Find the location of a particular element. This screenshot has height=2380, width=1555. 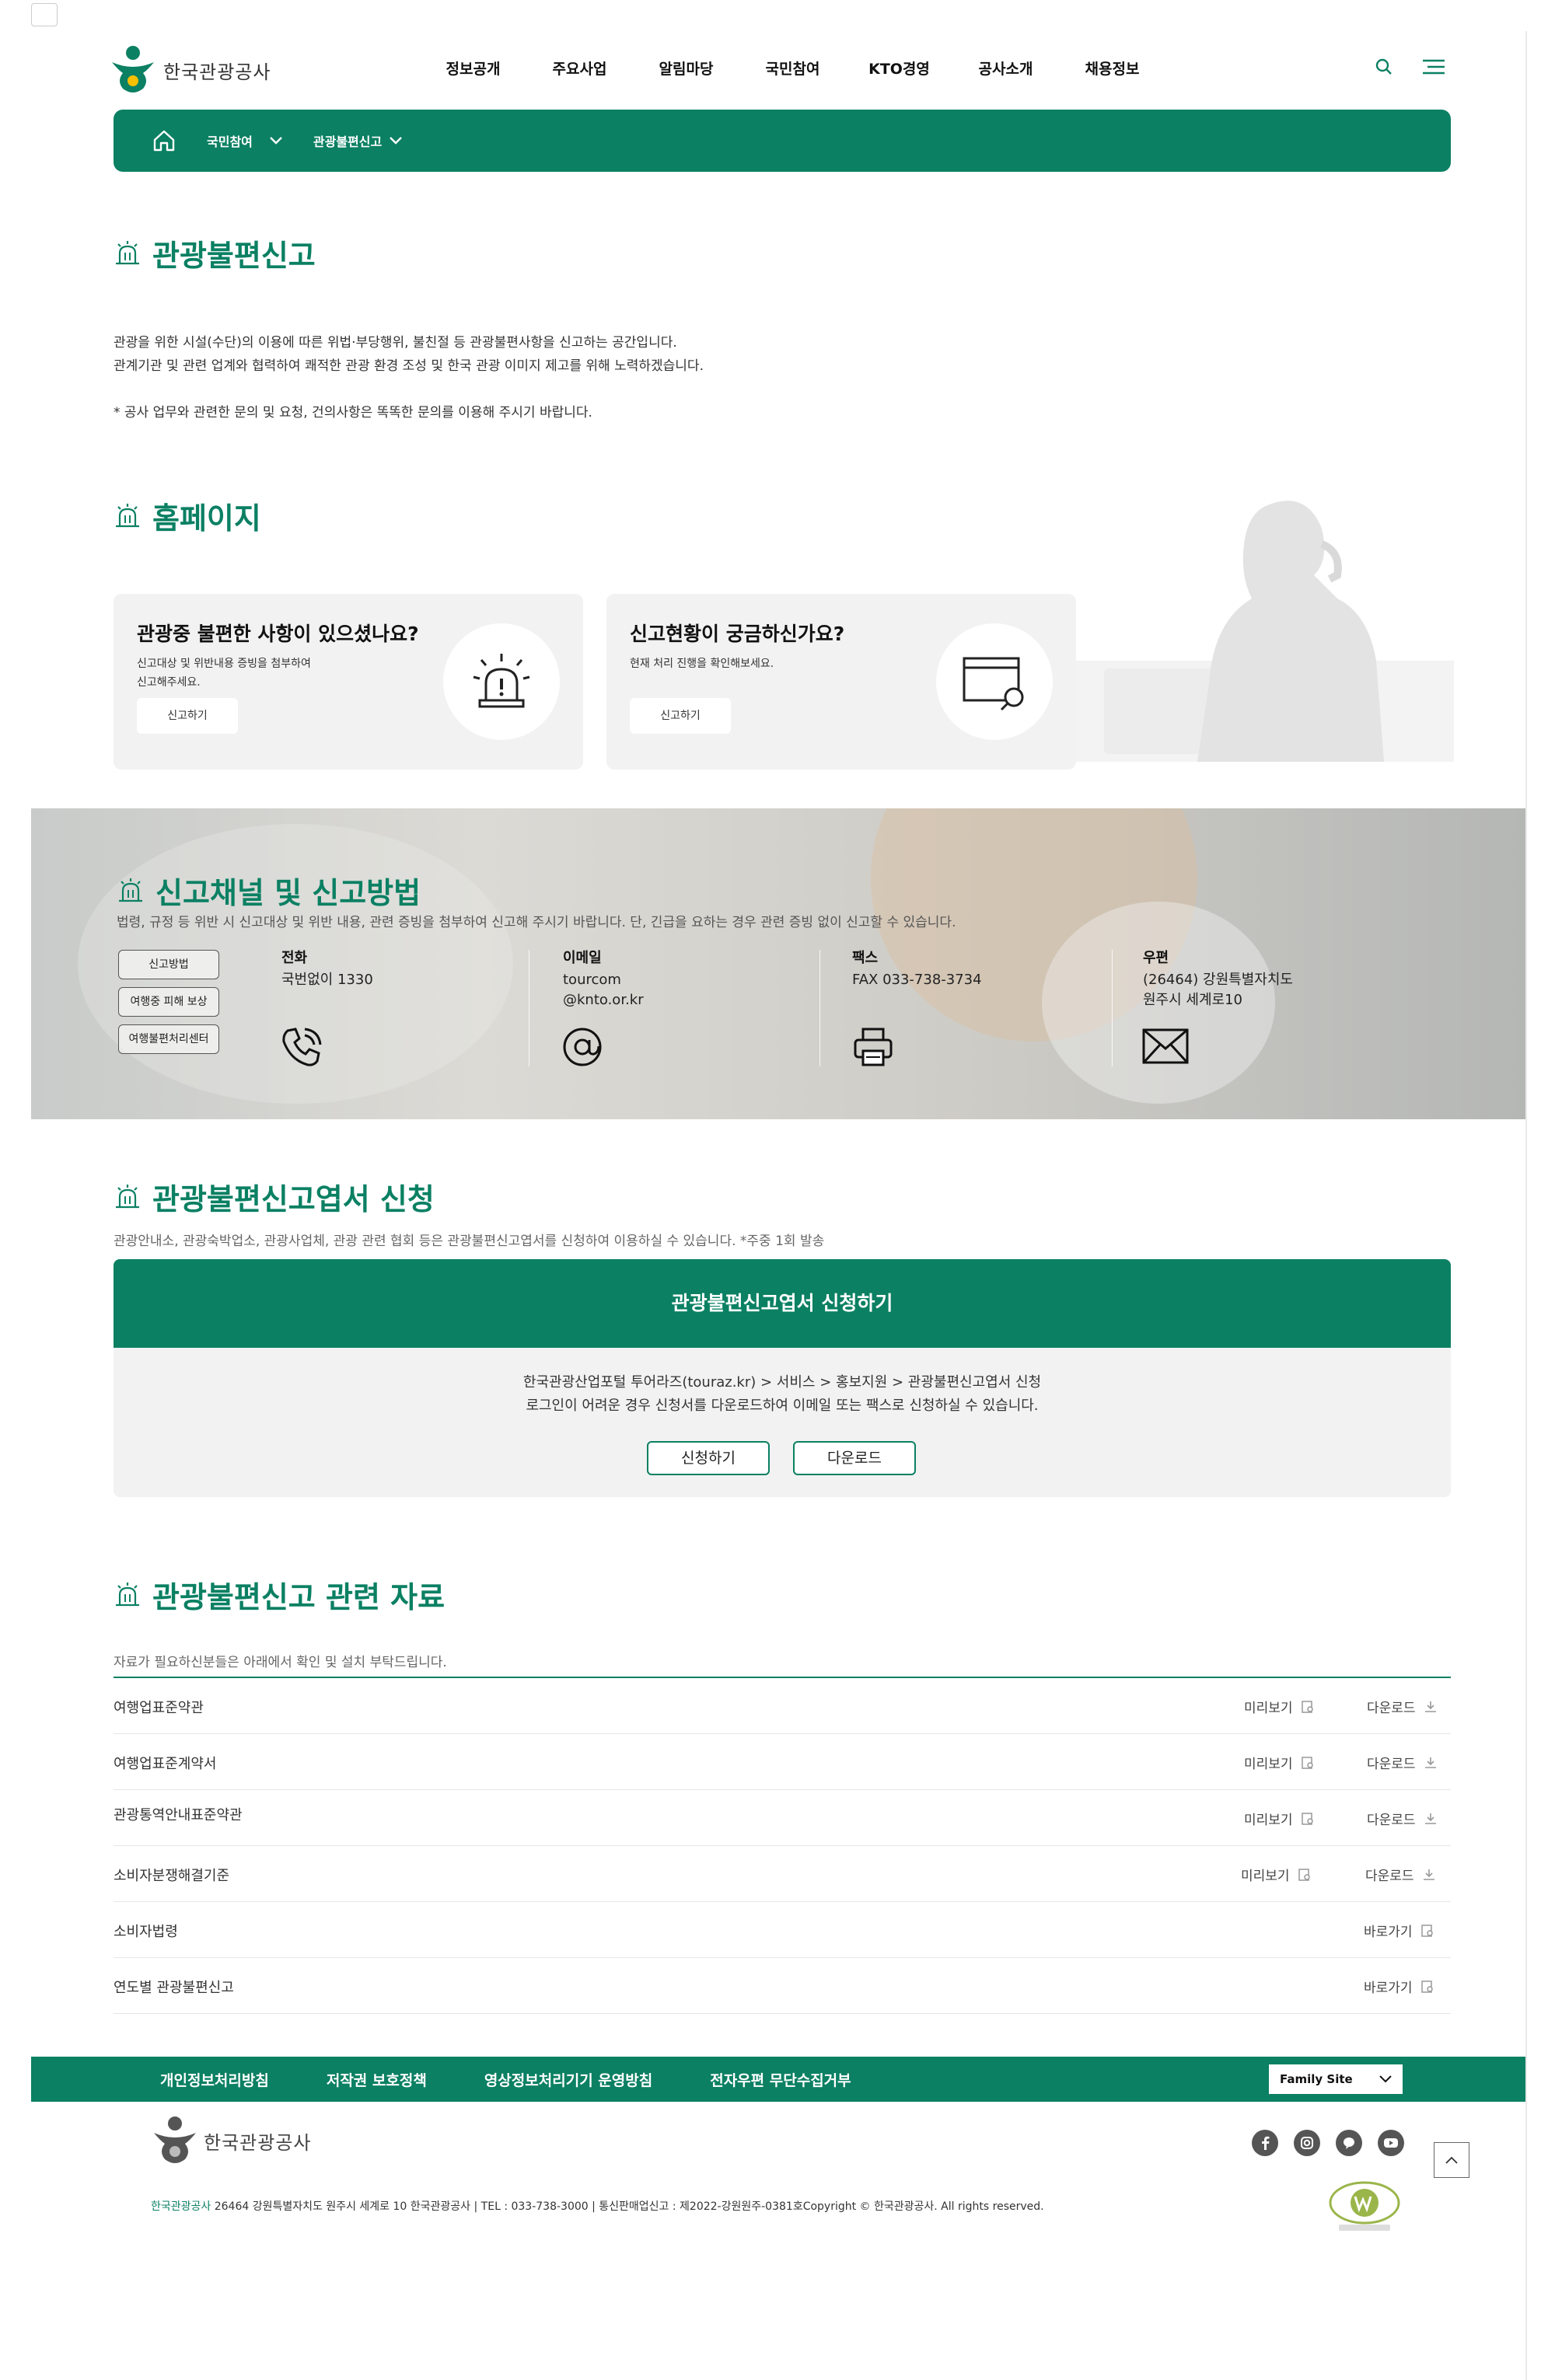

list-item: 여행업표준약관 미리보기 다운로드 is located at coordinates (782, 1706).